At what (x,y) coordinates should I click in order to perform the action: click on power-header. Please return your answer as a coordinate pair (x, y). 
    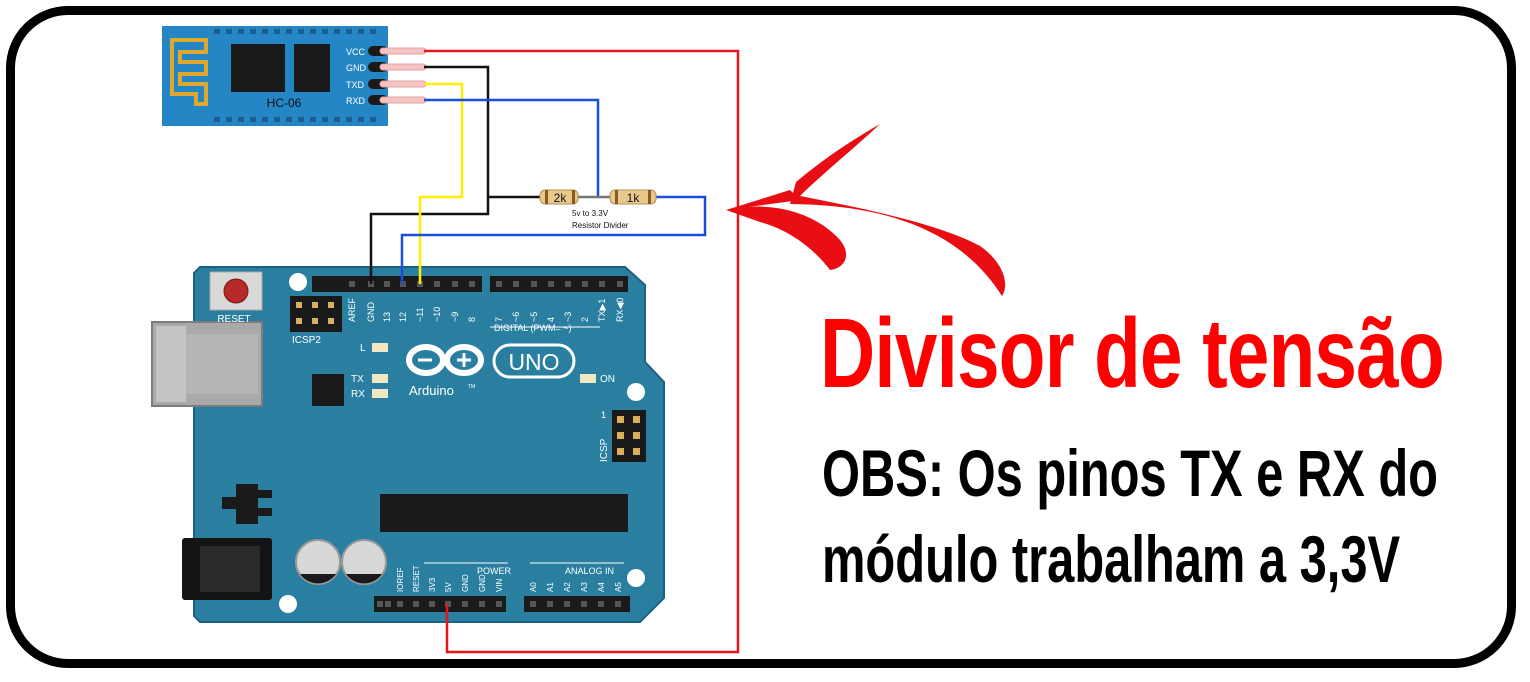
    Looking at the image, I should click on (440, 604).